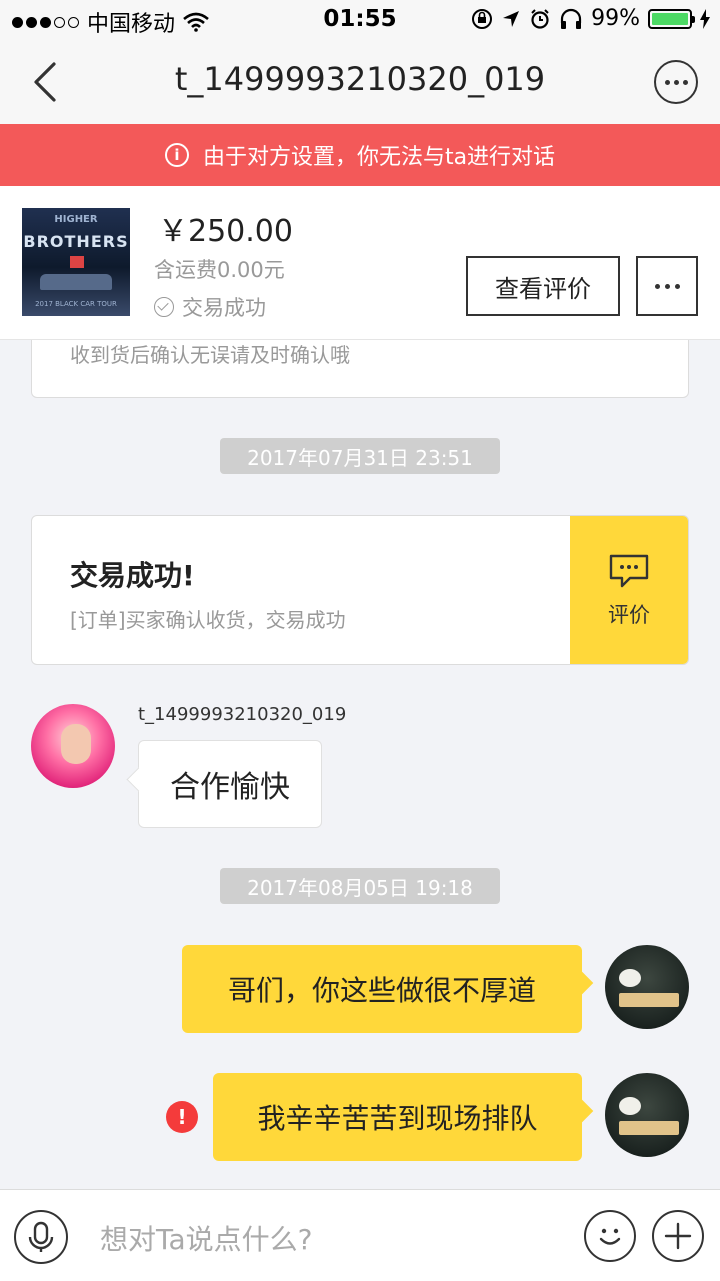 This screenshot has width=720, height=1281. Describe the element at coordinates (360, 79) in the screenshot. I see `page-title: t_1499993210320_019` at that location.